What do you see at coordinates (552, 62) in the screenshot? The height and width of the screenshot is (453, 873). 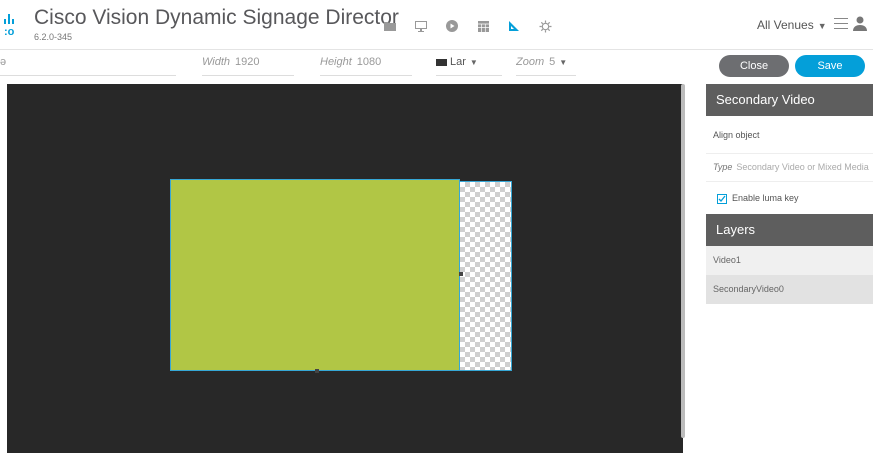 I see `zoom-value: 5` at bounding box center [552, 62].